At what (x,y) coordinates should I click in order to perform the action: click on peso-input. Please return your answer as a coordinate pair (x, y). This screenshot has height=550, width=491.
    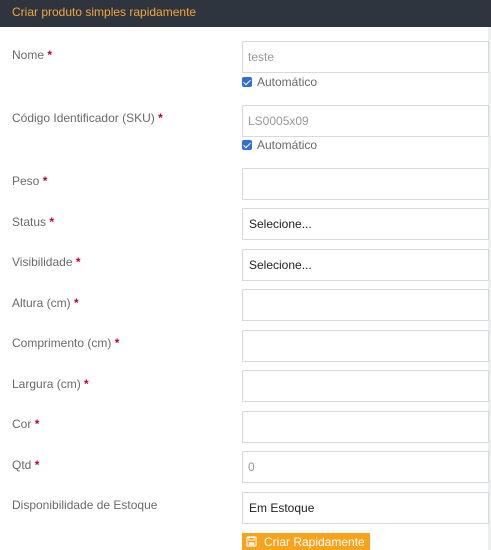
    Looking at the image, I should click on (365, 184).